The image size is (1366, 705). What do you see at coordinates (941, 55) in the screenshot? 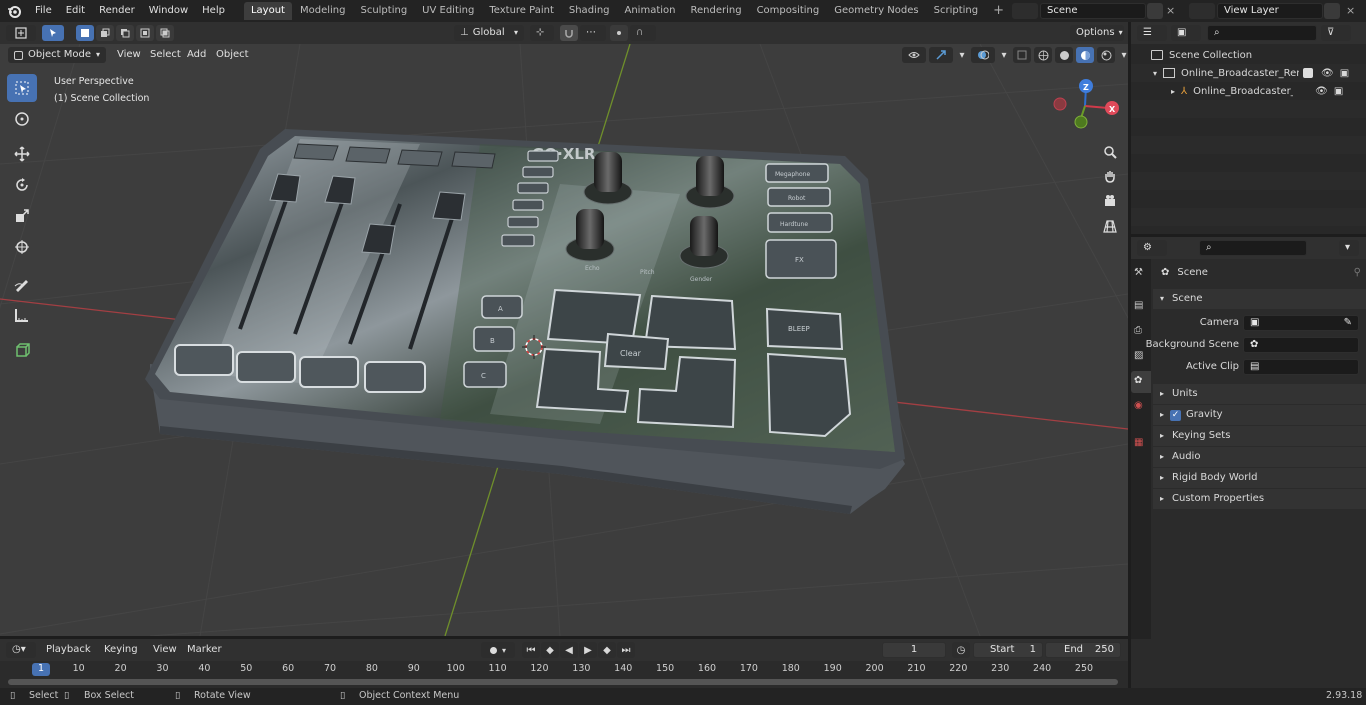
I see `gizmo-toggle-icon` at bounding box center [941, 55].